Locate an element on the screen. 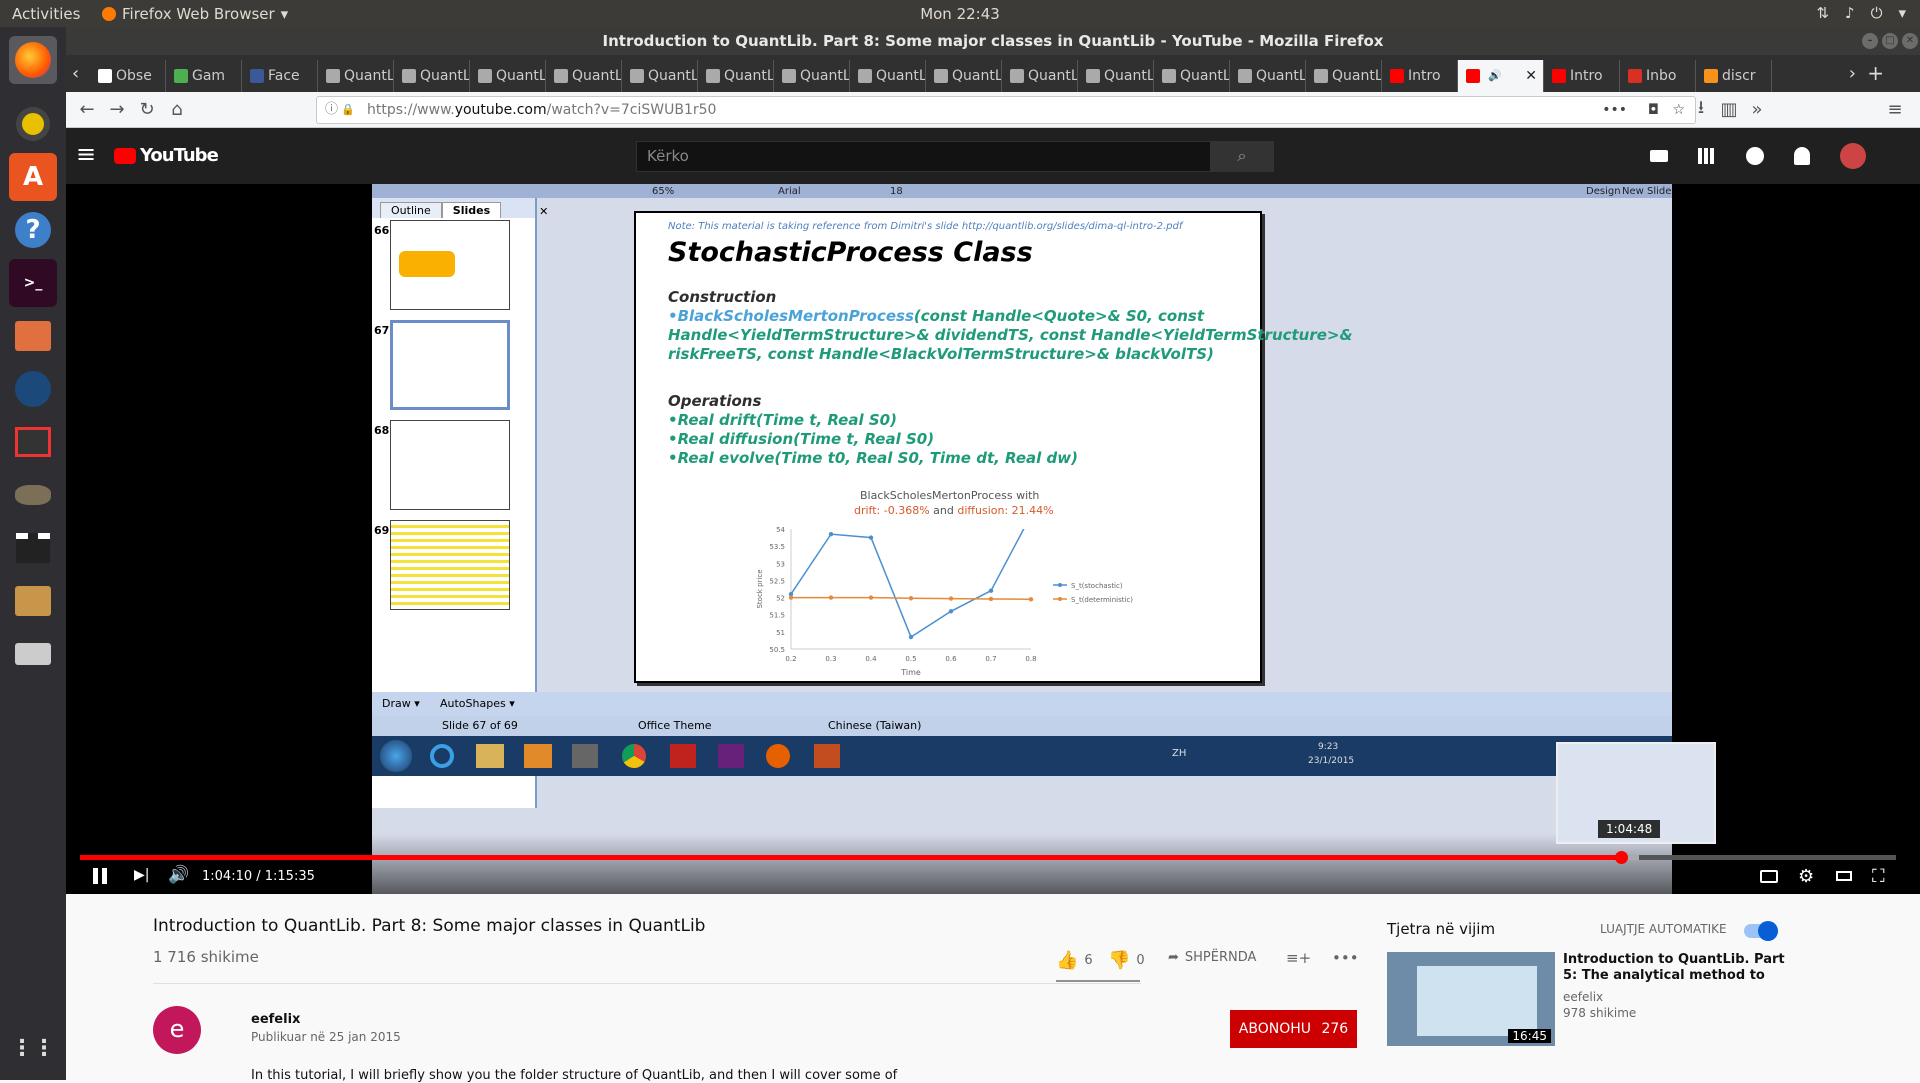 The image size is (1920, 1083). messages-icon is located at coordinates (1755, 156).